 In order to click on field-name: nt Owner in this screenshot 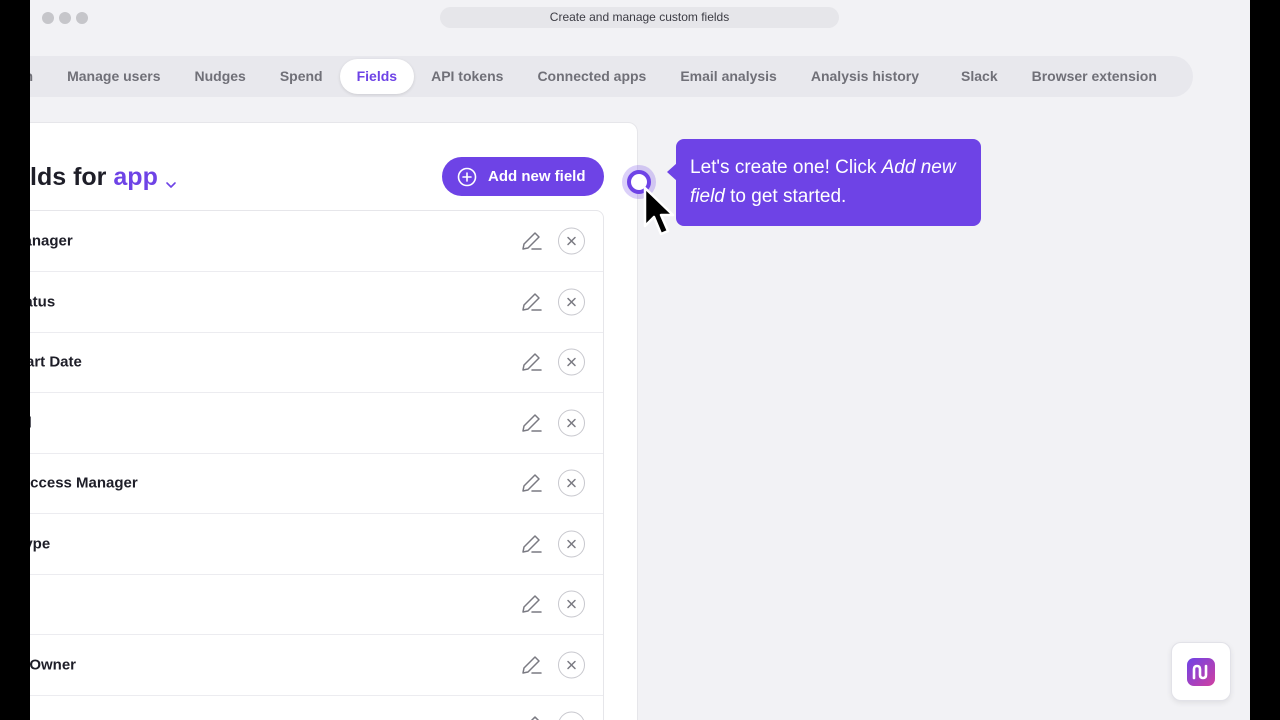, I will do `click(53, 664)`.